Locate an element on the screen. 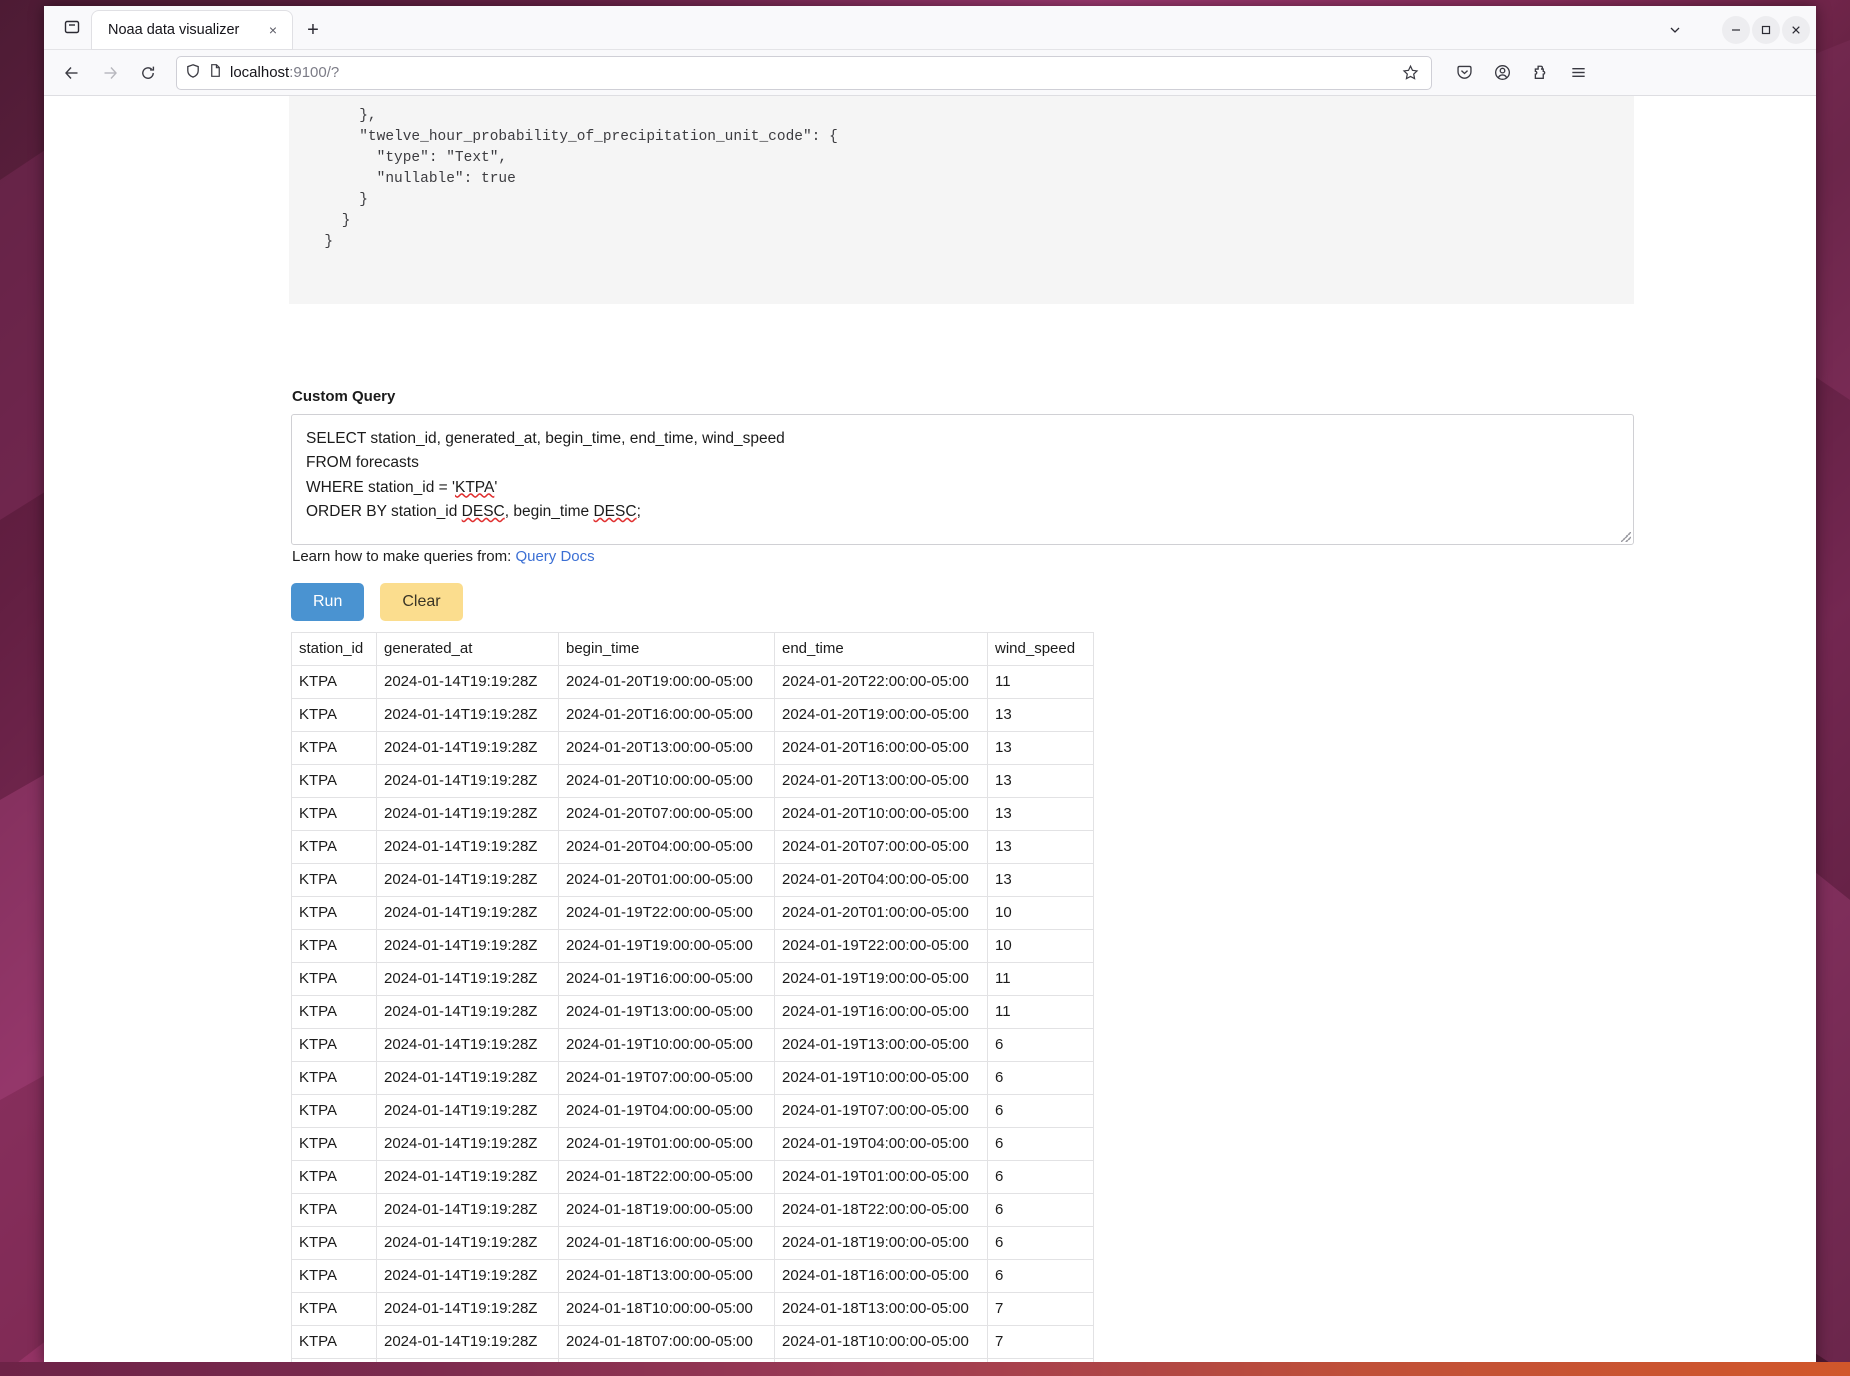 The image size is (1850, 1376). save-to-pocket-icon is located at coordinates (1464, 73).